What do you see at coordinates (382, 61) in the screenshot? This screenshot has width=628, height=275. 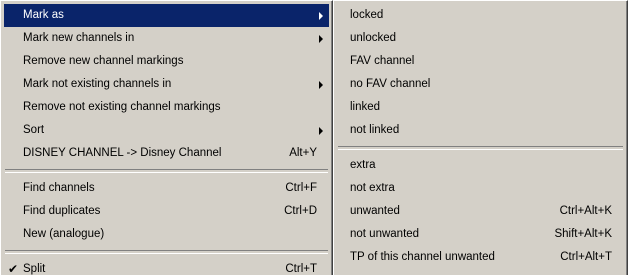 I see `menu-item-label: FAV channel` at bounding box center [382, 61].